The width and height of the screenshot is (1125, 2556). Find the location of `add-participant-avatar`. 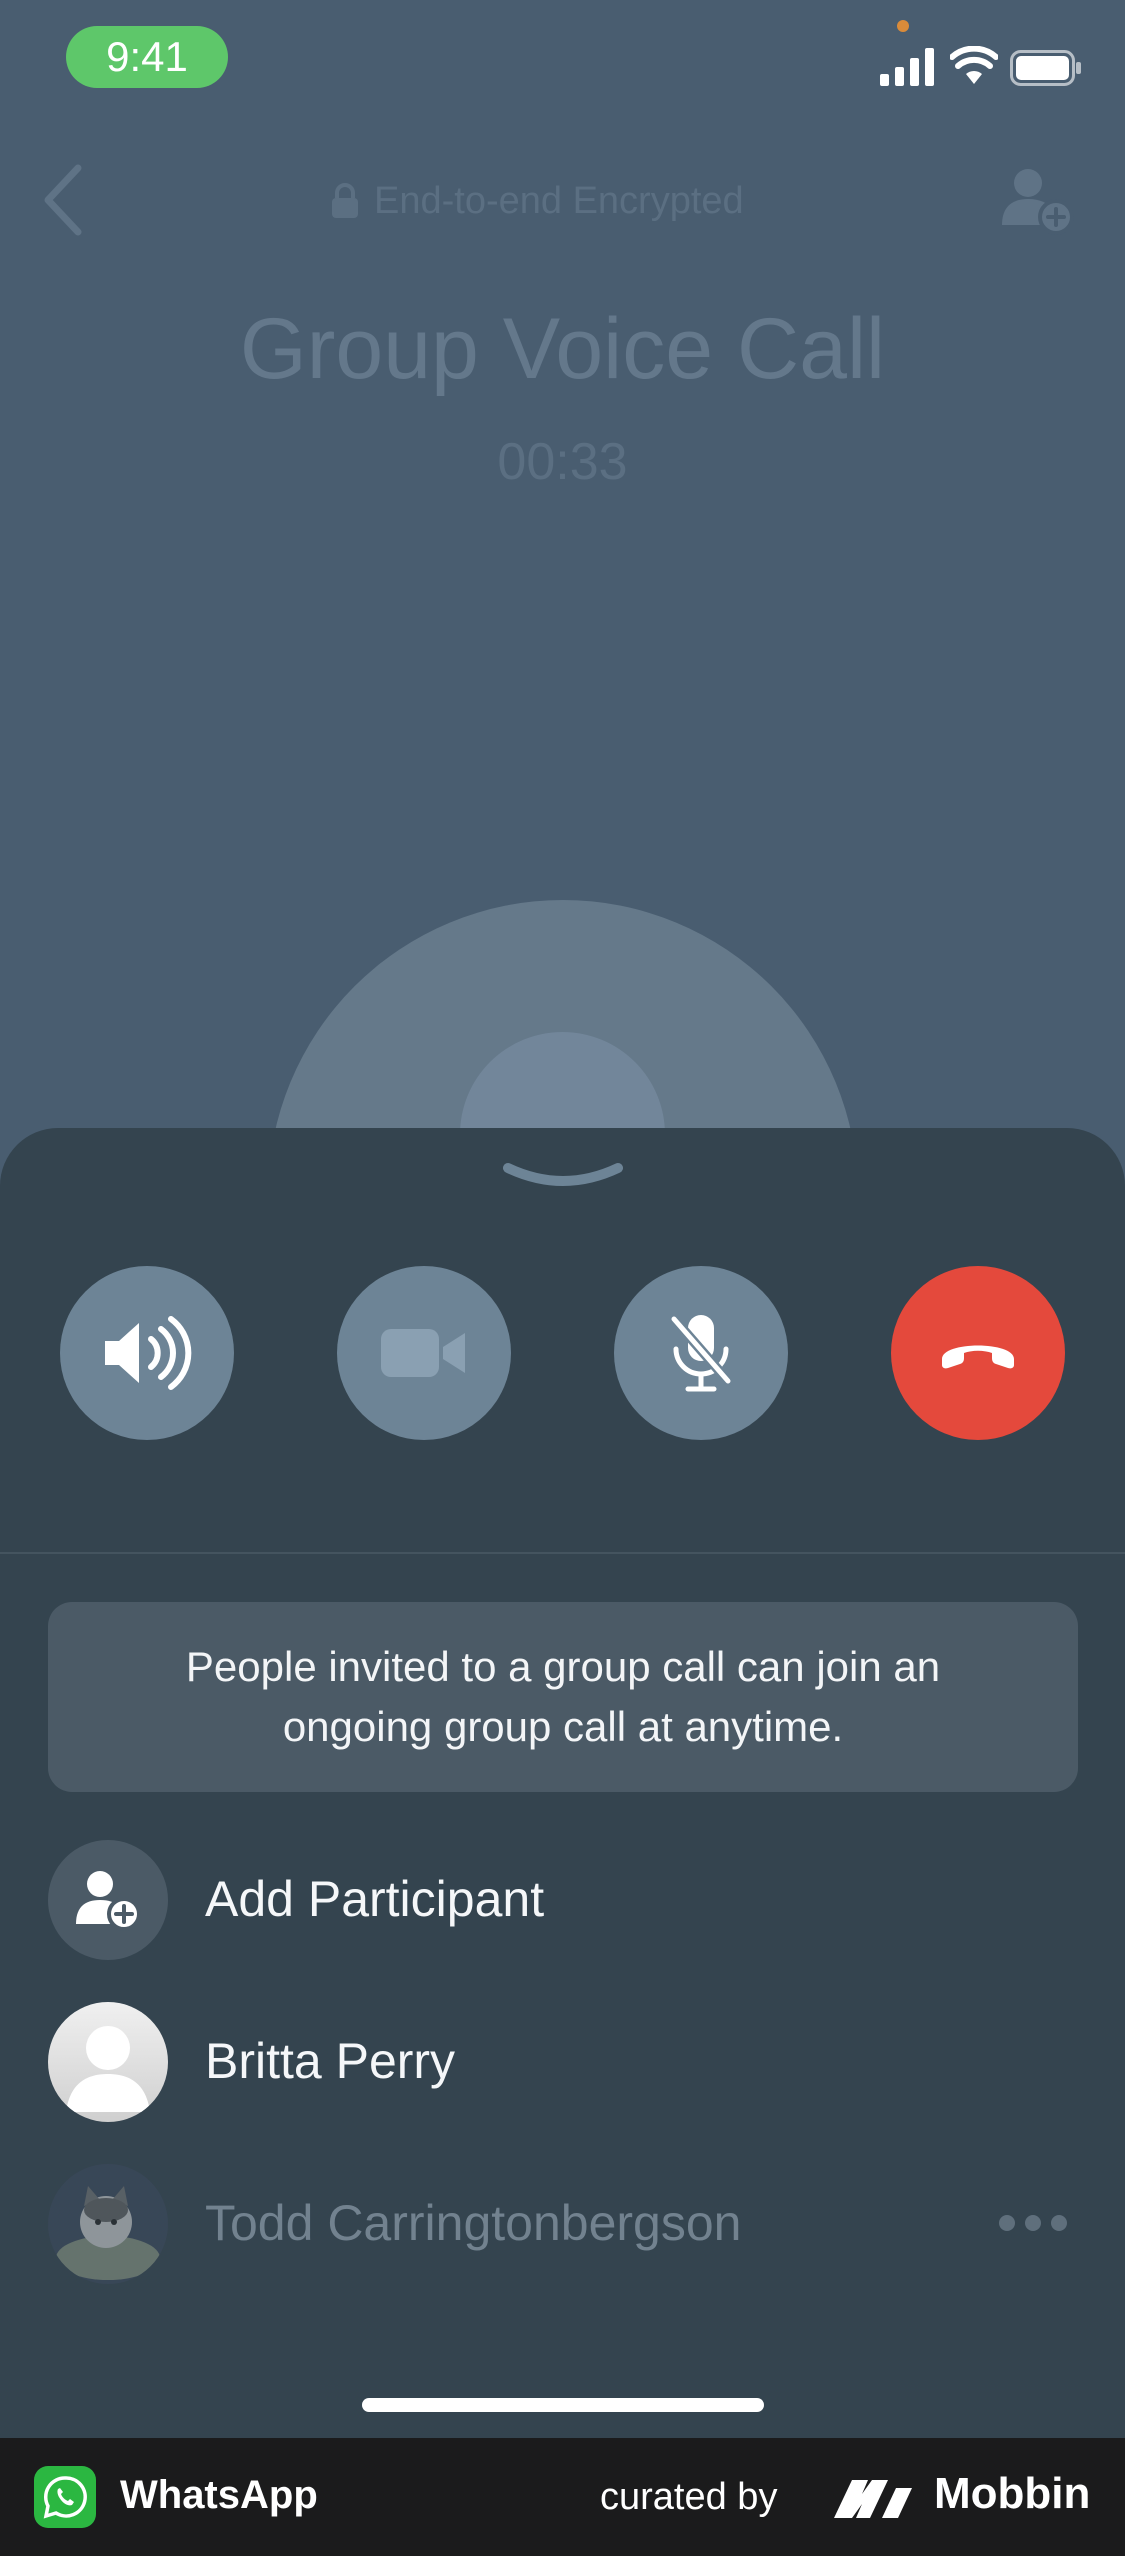

add-participant-avatar is located at coordinates (108, 1900).